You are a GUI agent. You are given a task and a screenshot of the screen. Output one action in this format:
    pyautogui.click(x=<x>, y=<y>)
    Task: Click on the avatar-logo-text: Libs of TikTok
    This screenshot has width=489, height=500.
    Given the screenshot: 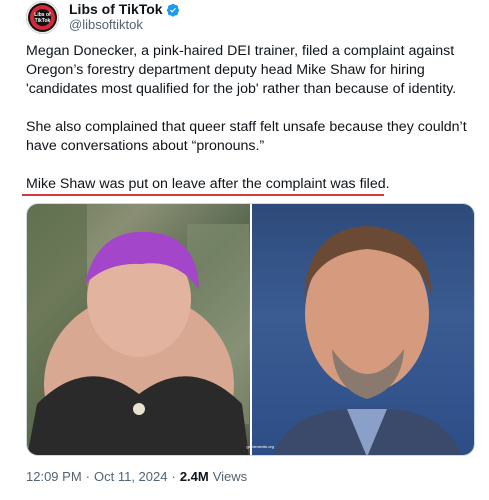 What is the action you would take?
    pyautogui.click(x=42, y=17)
    